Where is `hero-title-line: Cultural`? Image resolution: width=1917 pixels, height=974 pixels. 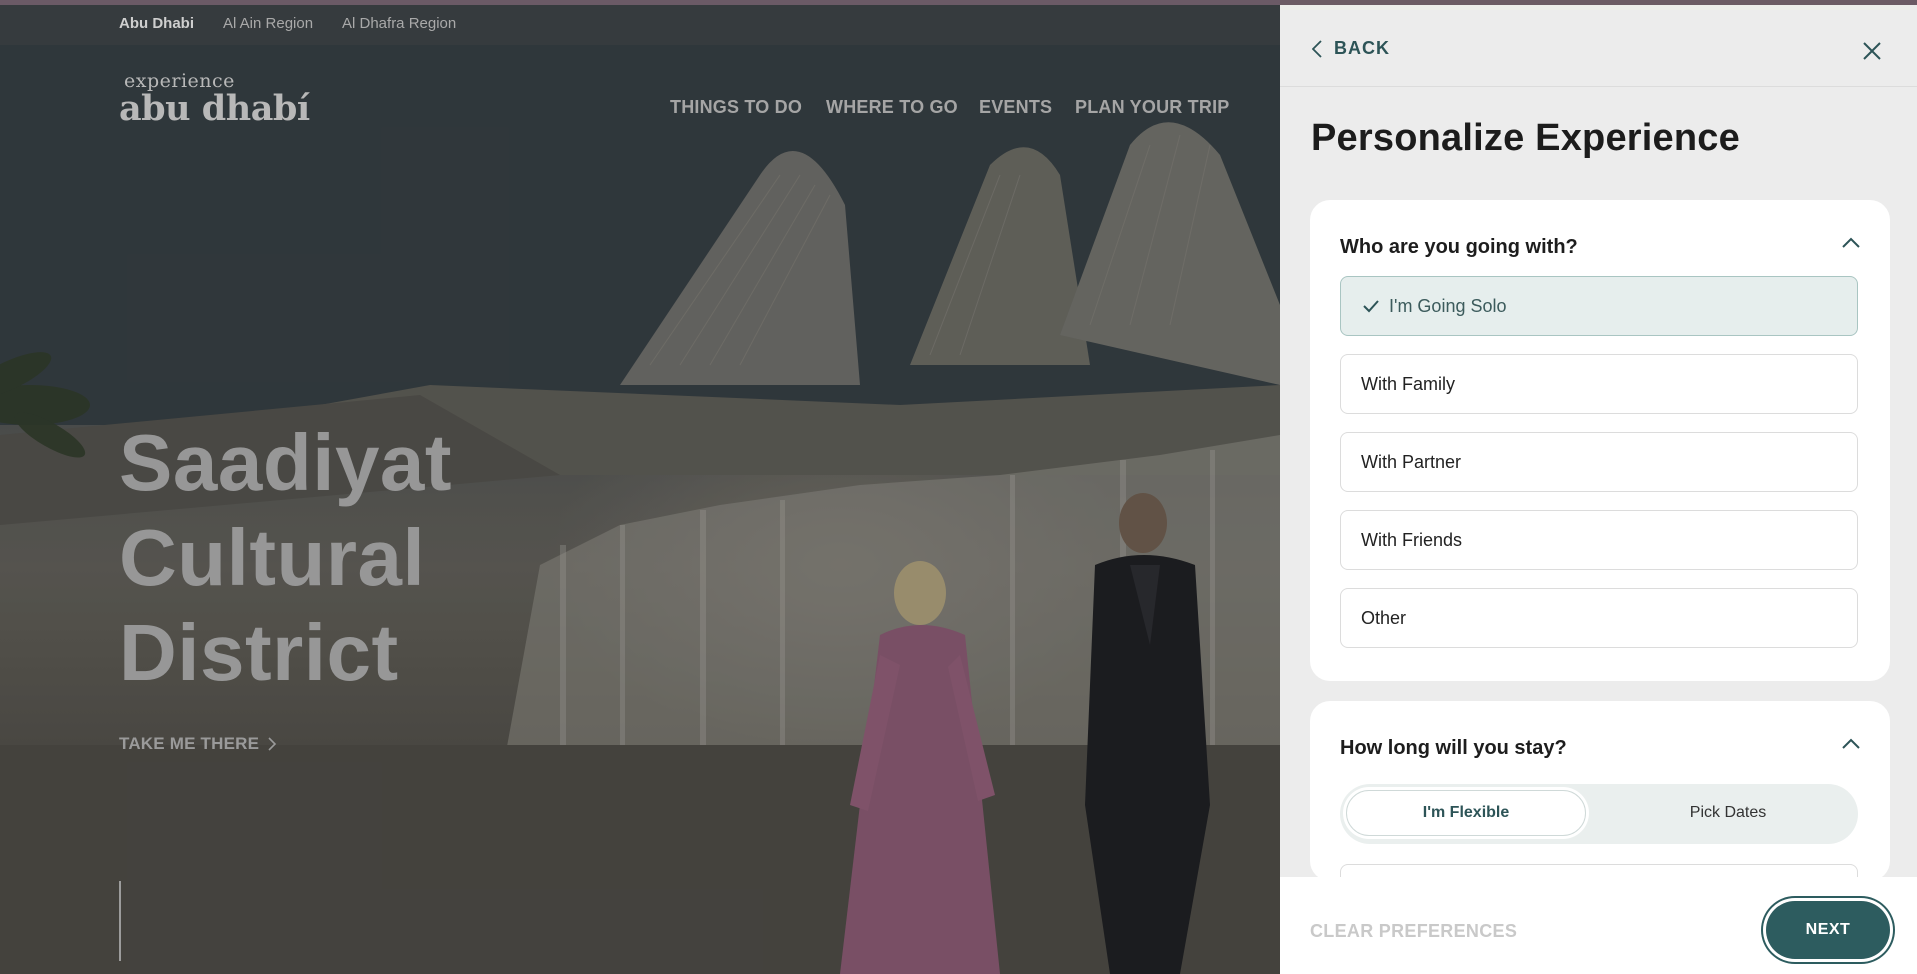
hero-title-line: Cultural is located at coordinates (272, 557).